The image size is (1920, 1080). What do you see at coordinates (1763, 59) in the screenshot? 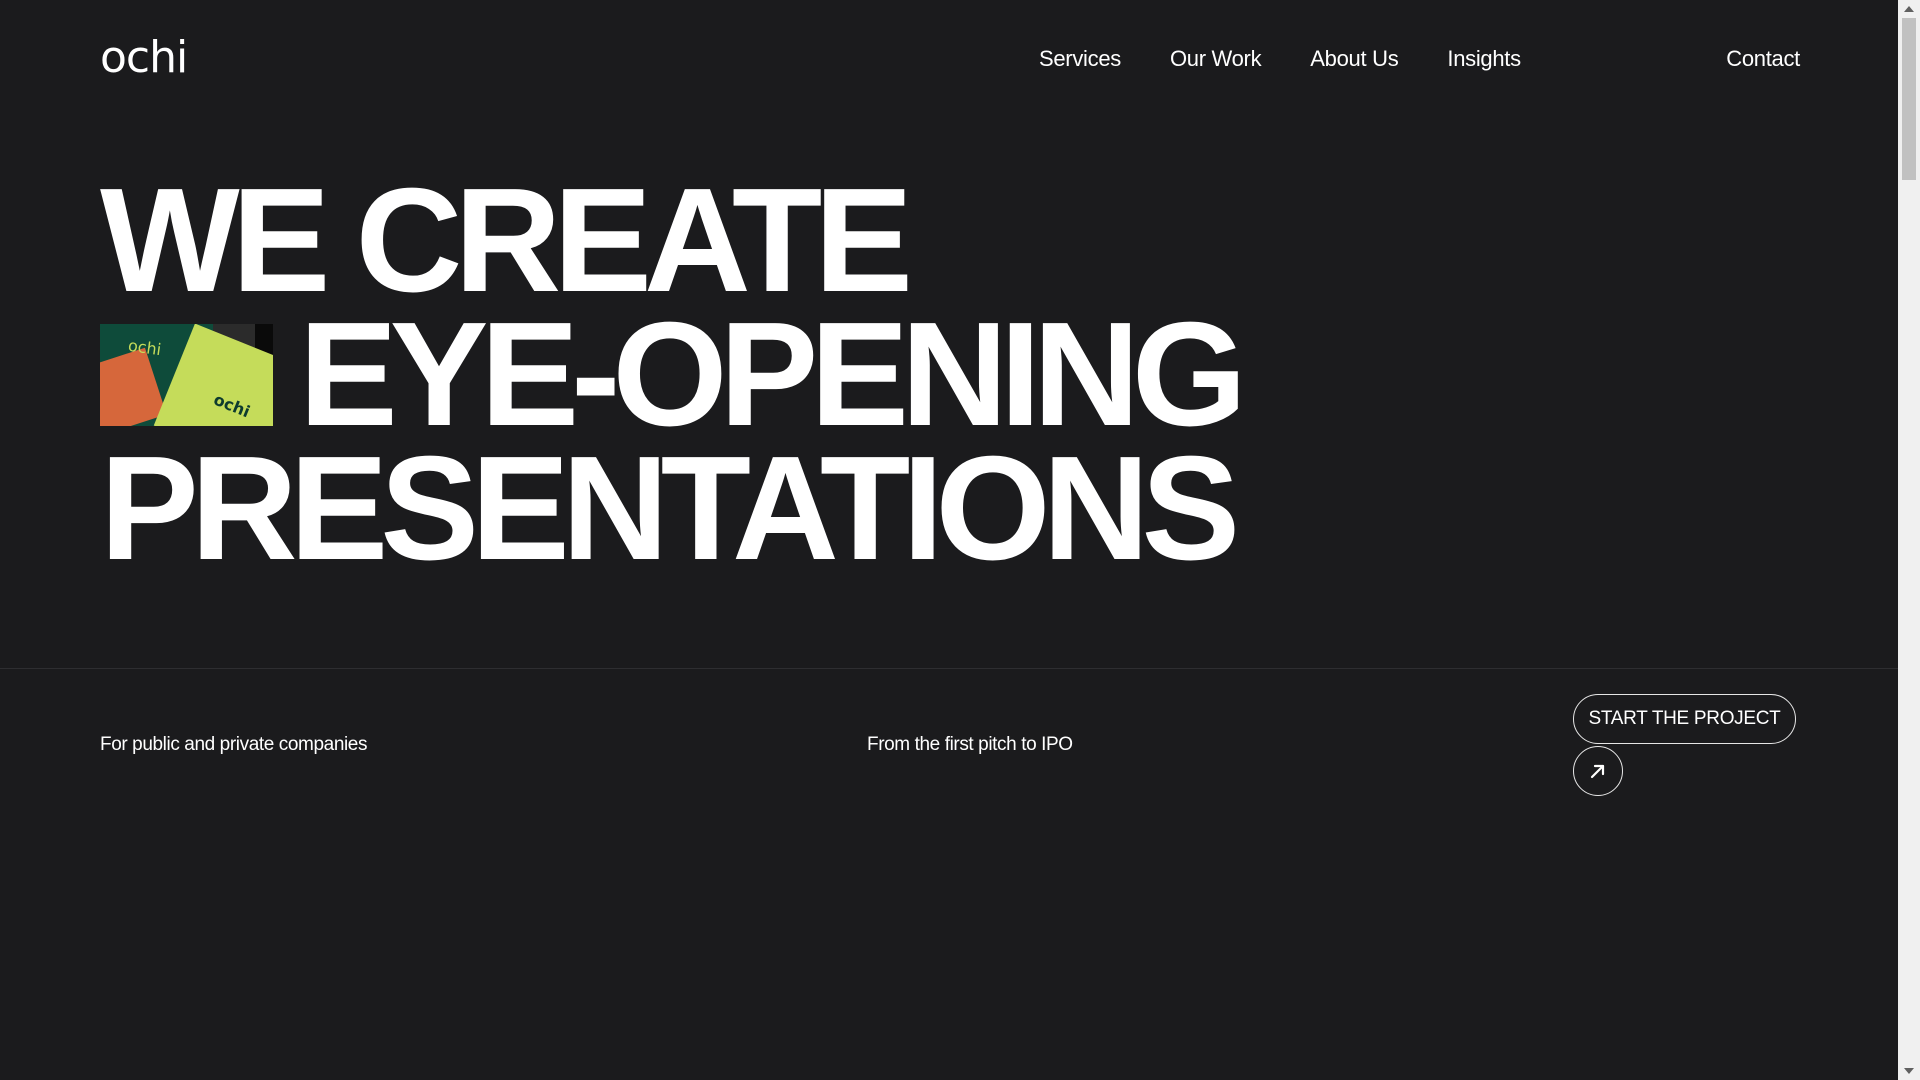
I see `nav-contact: Contact` at bounding box center [1763, 59].